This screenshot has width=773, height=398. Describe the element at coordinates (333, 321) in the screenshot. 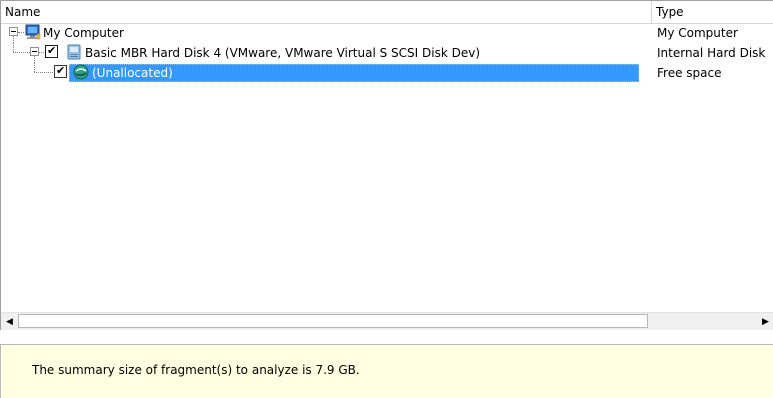

I see `scroll-thumb` at that location.